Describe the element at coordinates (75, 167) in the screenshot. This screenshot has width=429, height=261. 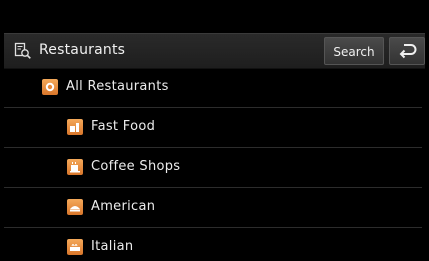
I see `coffee-cup-icon` at that location.